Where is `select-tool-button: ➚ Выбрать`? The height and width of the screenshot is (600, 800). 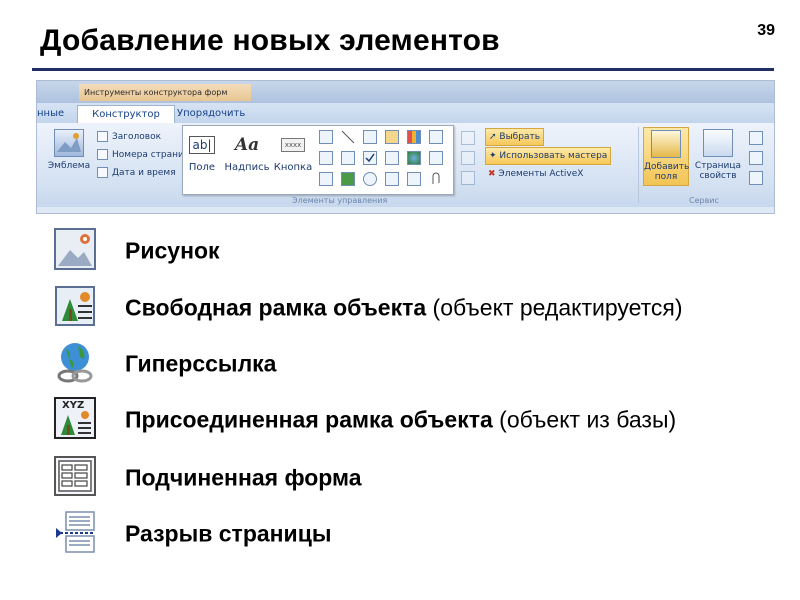
select-tool-button: ➚ Выбрать is located at coordinates (515, 137).